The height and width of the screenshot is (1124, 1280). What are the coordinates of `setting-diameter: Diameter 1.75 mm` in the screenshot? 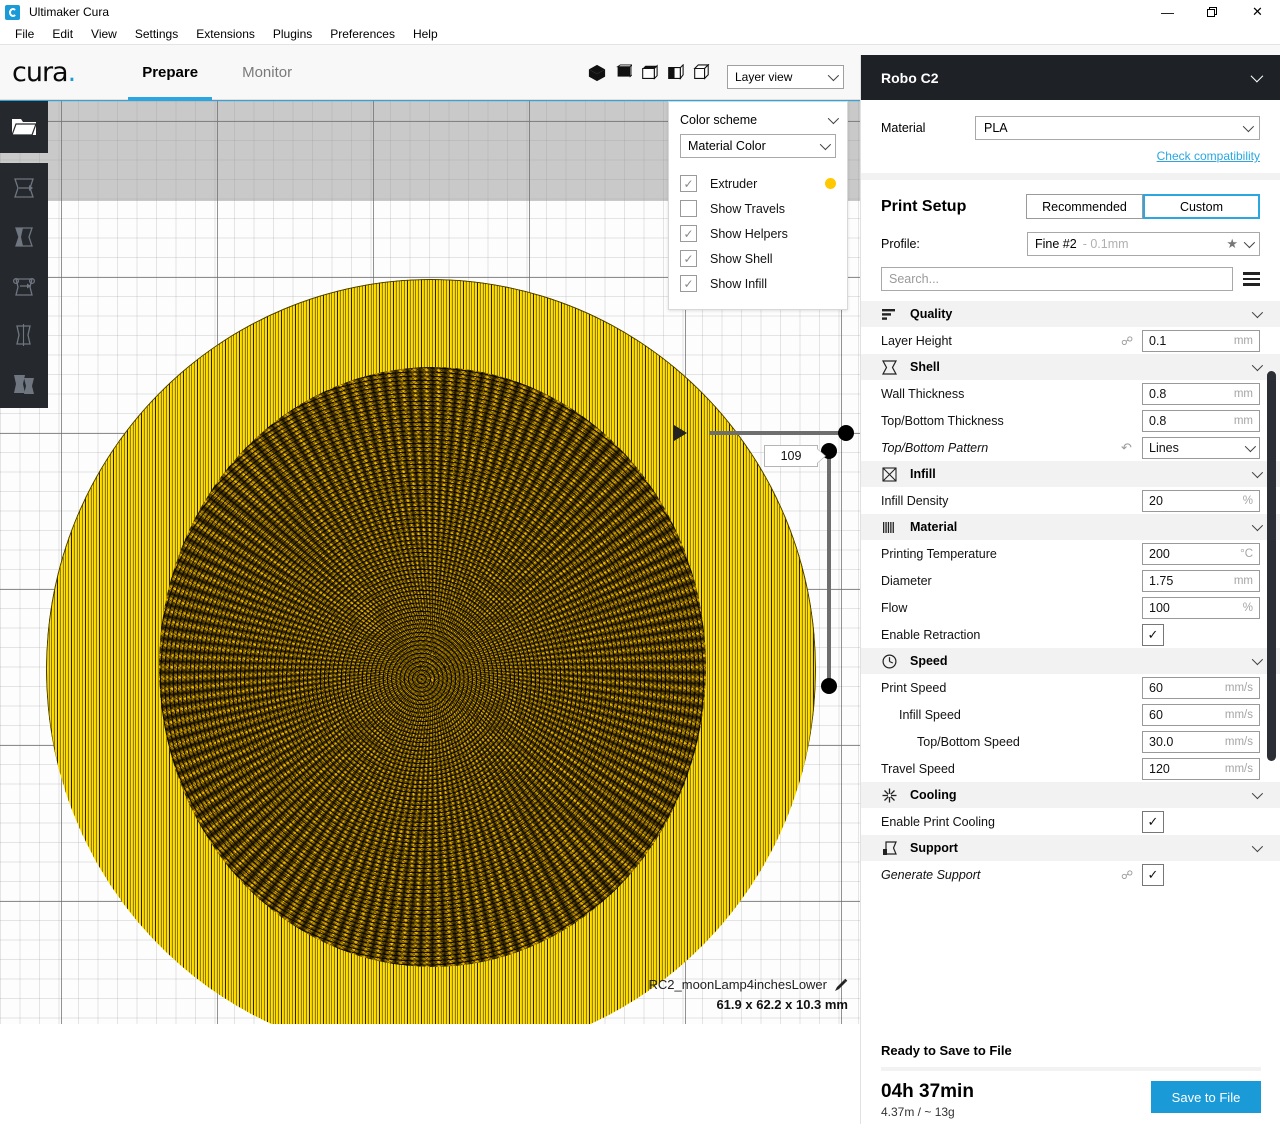 It's located at (1070, 580).